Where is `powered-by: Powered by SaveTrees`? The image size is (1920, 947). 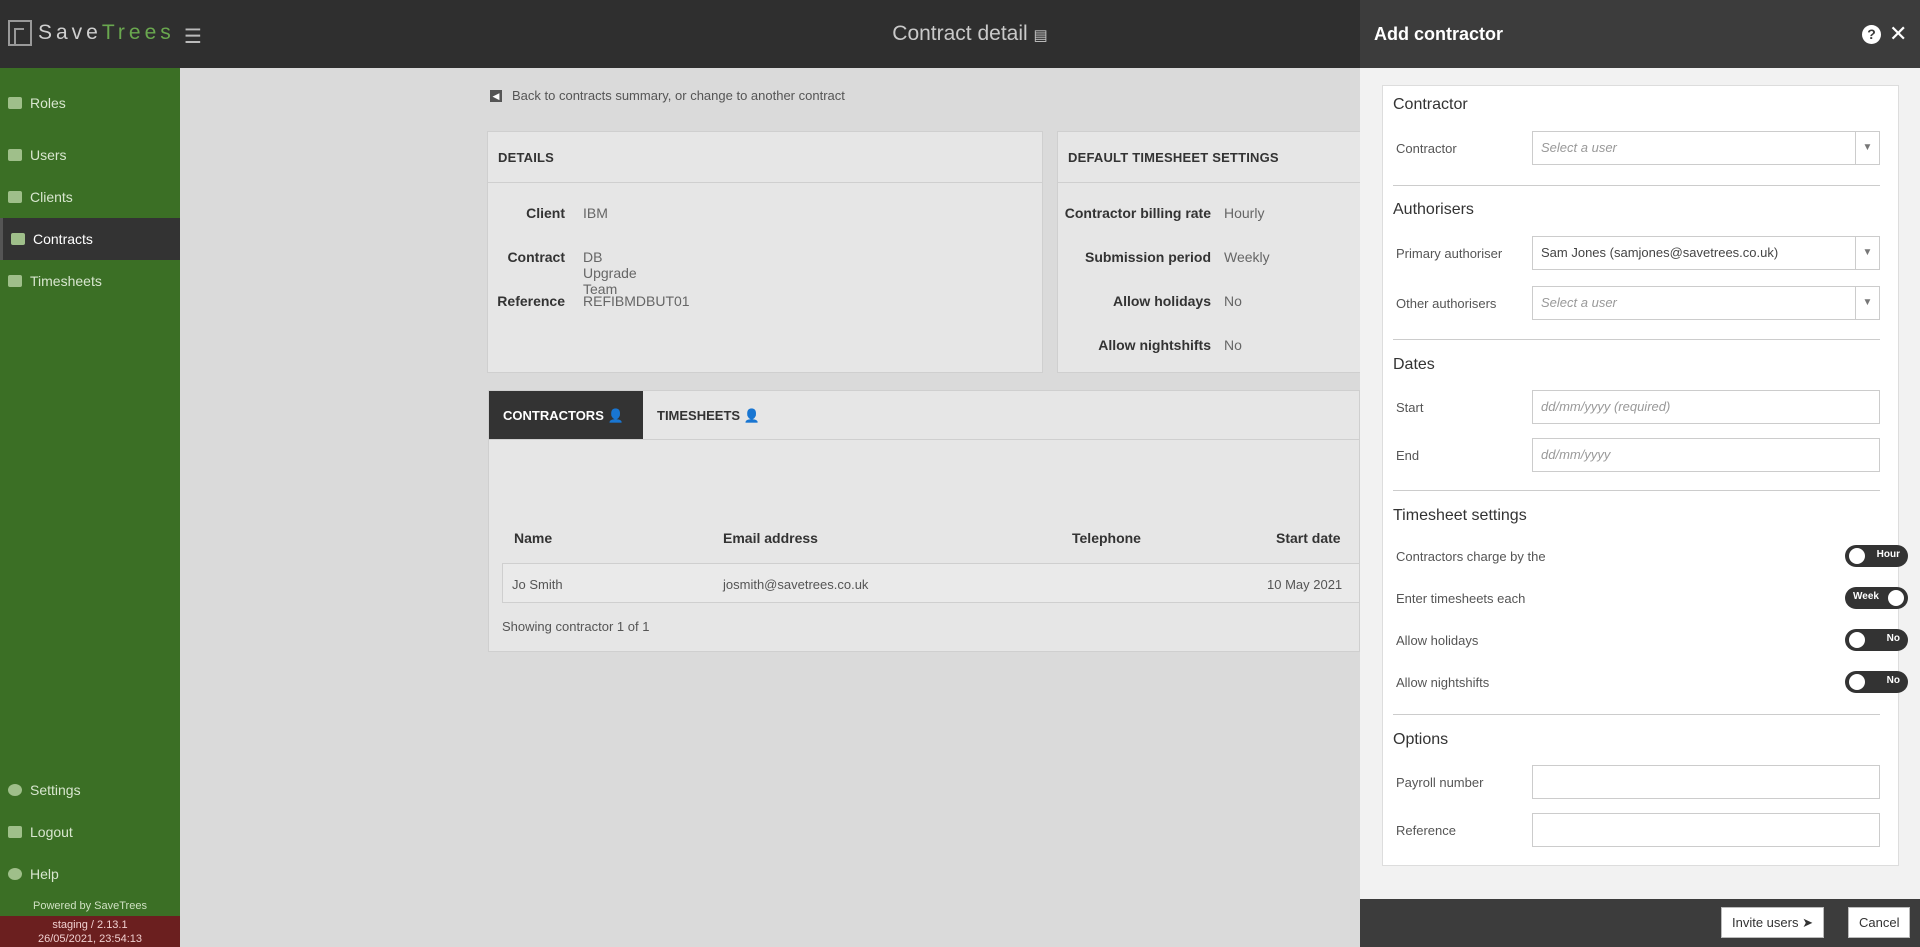
powered-by: Powered by SaveTrees is located at coordinates (90, 906).